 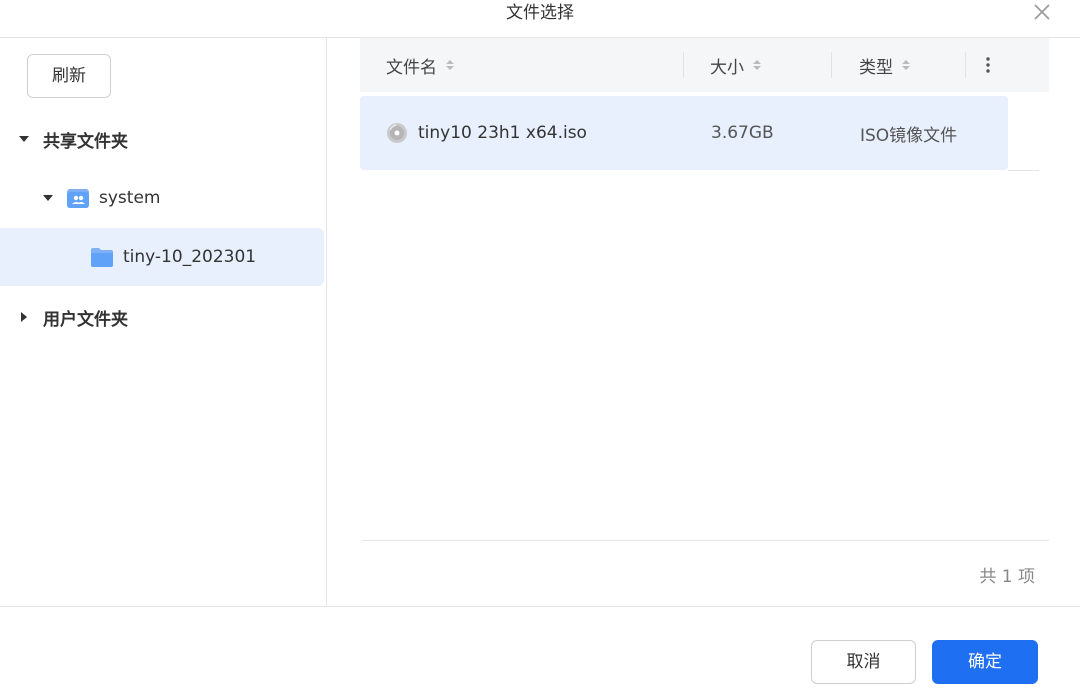 I want to click on tree-item-label: 共享文件夹, so click(x=85, y=141).